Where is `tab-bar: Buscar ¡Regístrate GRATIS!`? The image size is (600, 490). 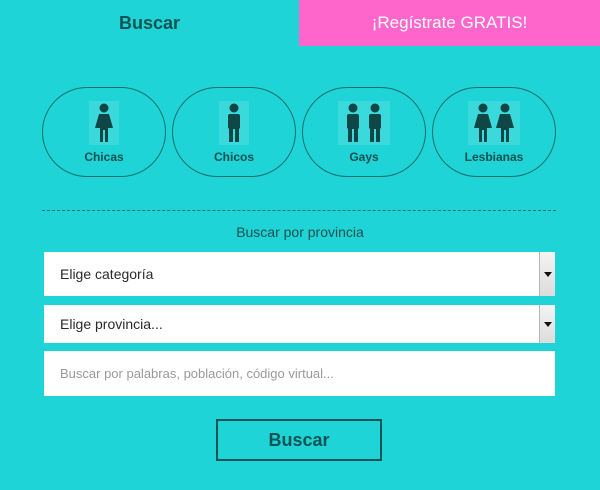 tab-bar: Buscar ¡Regístrate GRATIS! is located at coordinates (300, 23).